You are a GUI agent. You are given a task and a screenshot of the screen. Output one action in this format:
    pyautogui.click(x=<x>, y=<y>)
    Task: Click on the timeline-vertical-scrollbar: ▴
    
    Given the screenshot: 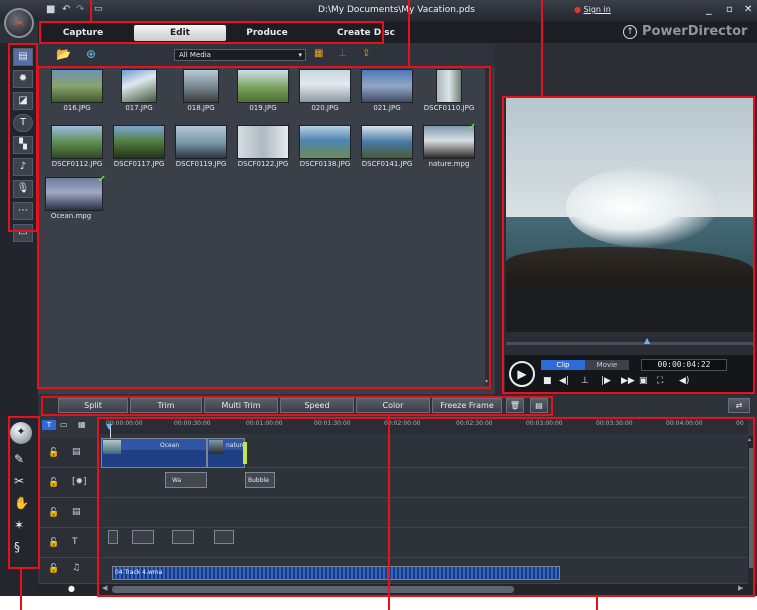 What is the action you would take?
    pyautogui.click(x=751, y=510)
    